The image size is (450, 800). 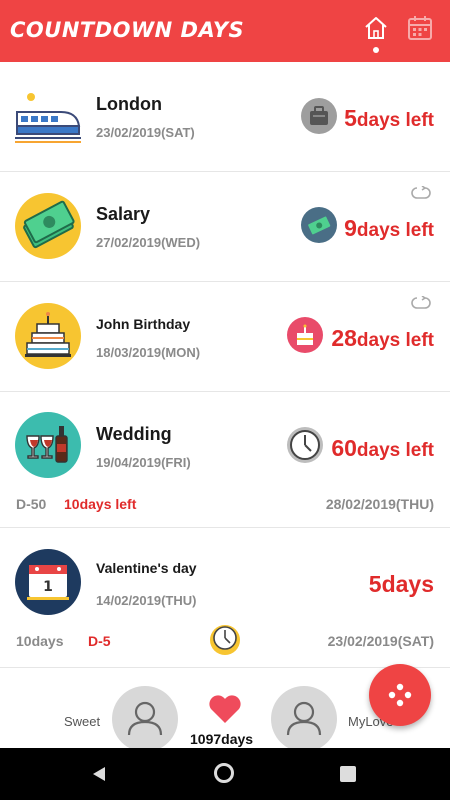 I want to click on days-count: 5days, so click(x=401, y=584).